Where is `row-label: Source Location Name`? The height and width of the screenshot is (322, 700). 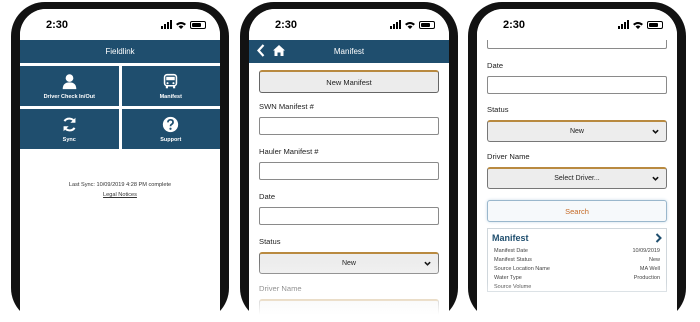
row-label: Source Location Name is located at coordinates (522, 268).